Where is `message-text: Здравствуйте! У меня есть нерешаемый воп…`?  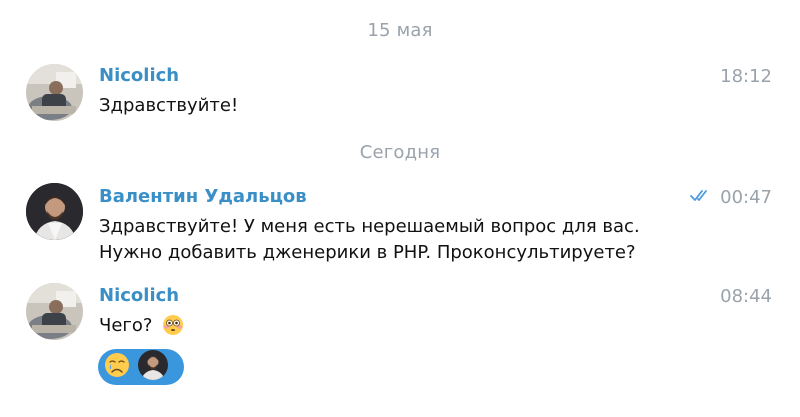 message-text: Здравствуйте! У меня есть нерешаемый воп… is located at coordinates (369, 226).